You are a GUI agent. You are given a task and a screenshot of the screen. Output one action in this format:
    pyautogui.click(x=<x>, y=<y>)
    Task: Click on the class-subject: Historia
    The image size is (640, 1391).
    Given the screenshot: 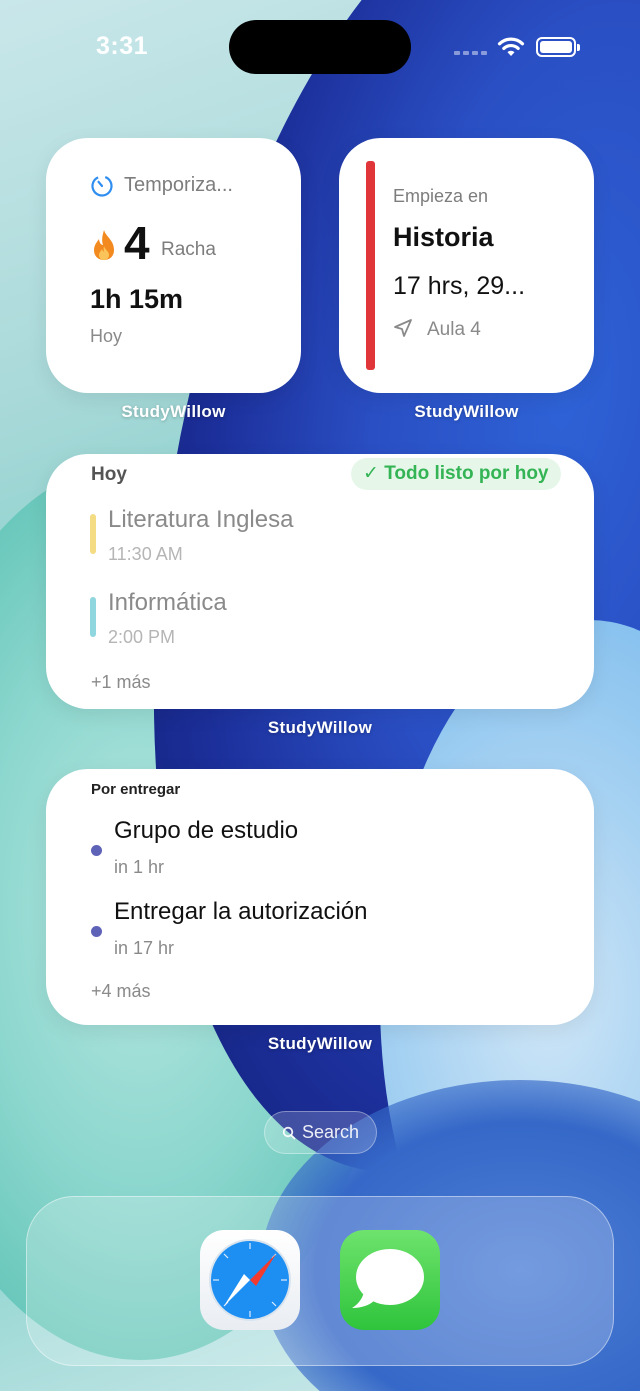 What is the action you would take?
    pyautogui.click(x=443, y=237)
    